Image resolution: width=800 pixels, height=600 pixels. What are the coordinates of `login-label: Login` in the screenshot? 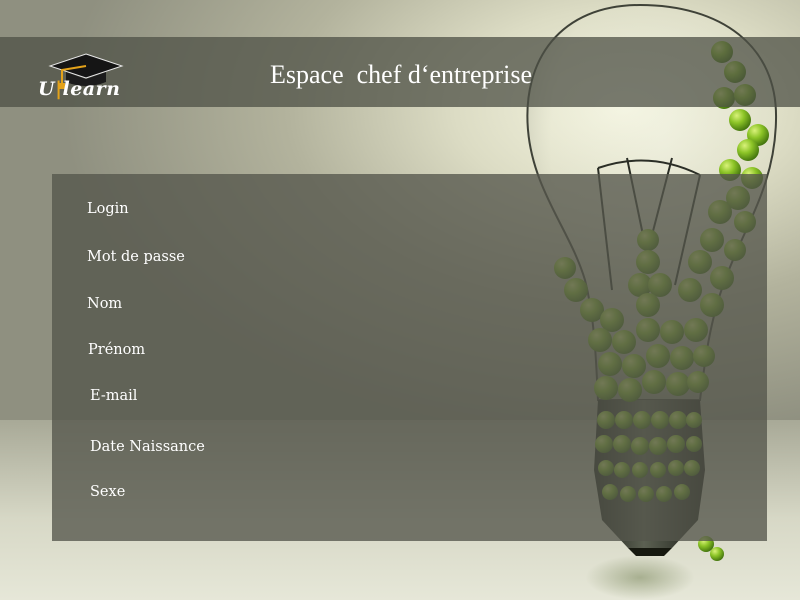 It's located at (108, 209).